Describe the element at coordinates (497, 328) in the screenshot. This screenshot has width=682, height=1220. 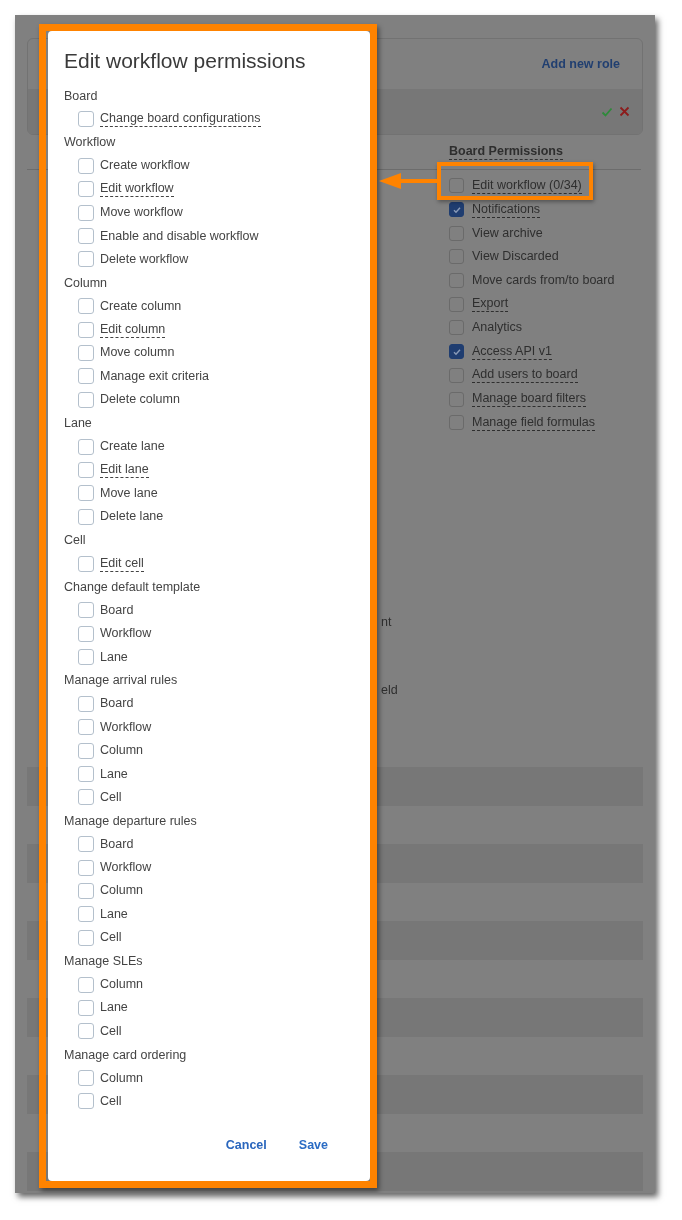
I see `permission-label: Analytics` at that location.